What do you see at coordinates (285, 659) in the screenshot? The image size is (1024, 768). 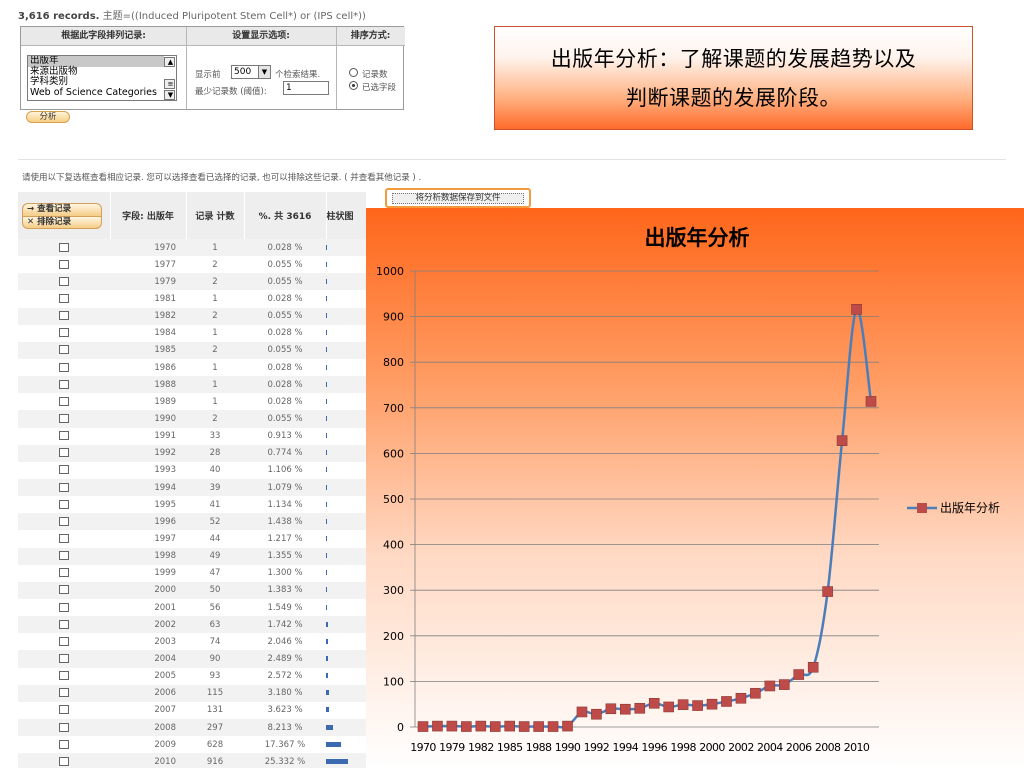 I see `row-percent: 2.489 %` at bounding box center [285, 659].